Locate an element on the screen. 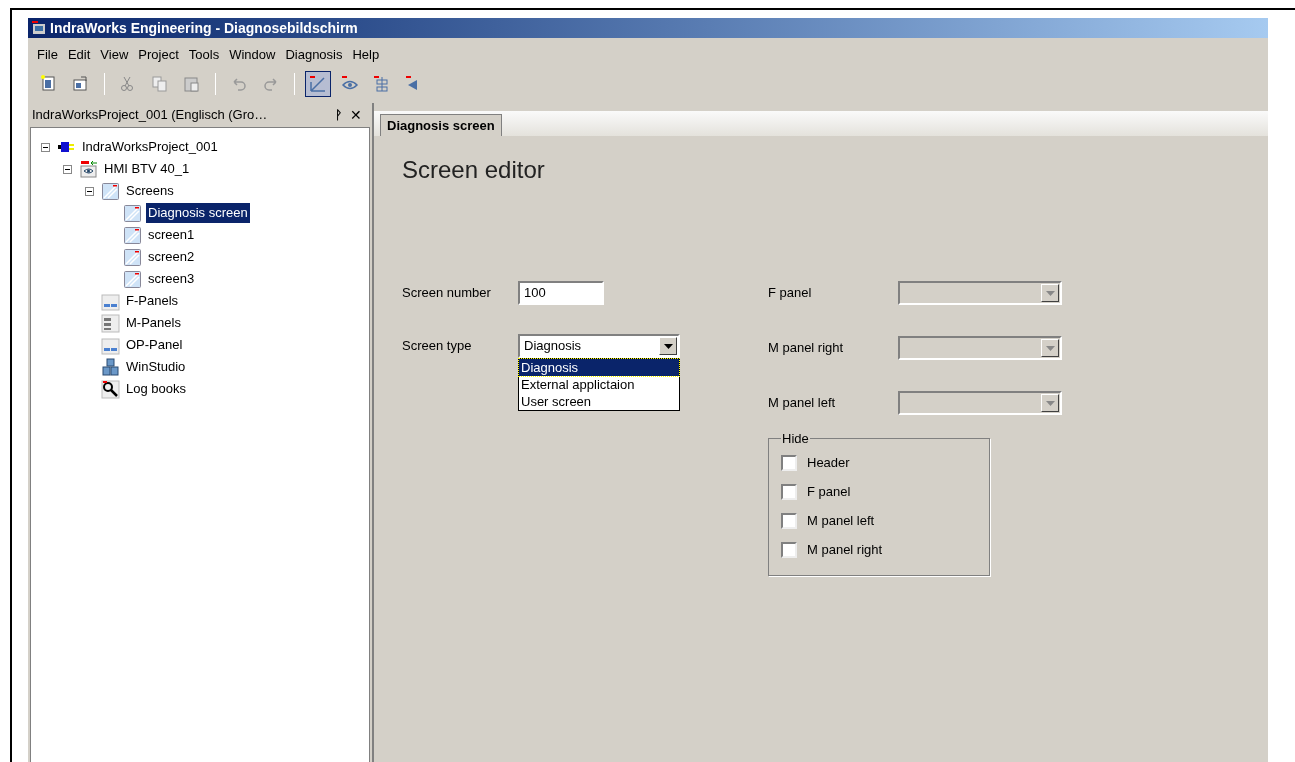 The image size is (1295, 762). group-title: Hide is located at coordinates (795, 439).